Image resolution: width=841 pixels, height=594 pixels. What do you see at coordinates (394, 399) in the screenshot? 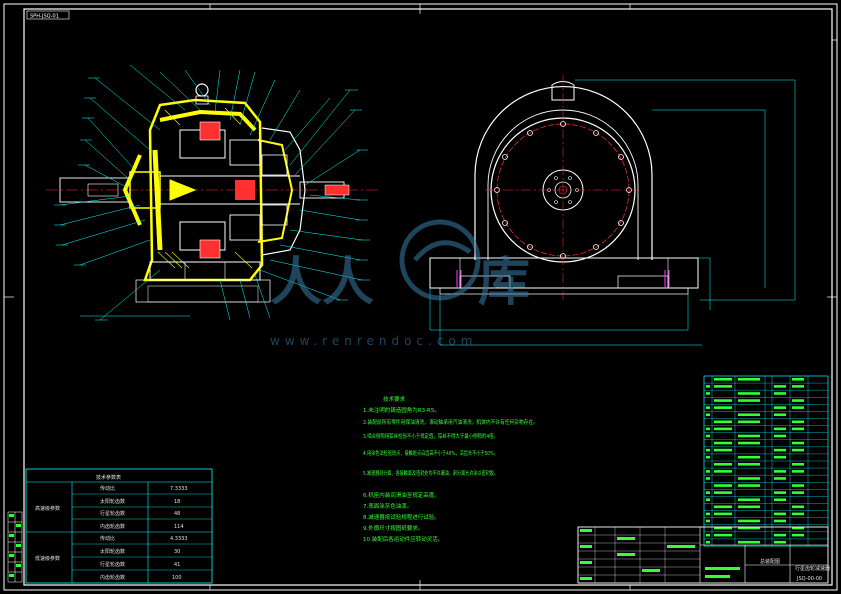
I see `tech-notes-title: 技术要求` at bounding box center [394, 399].